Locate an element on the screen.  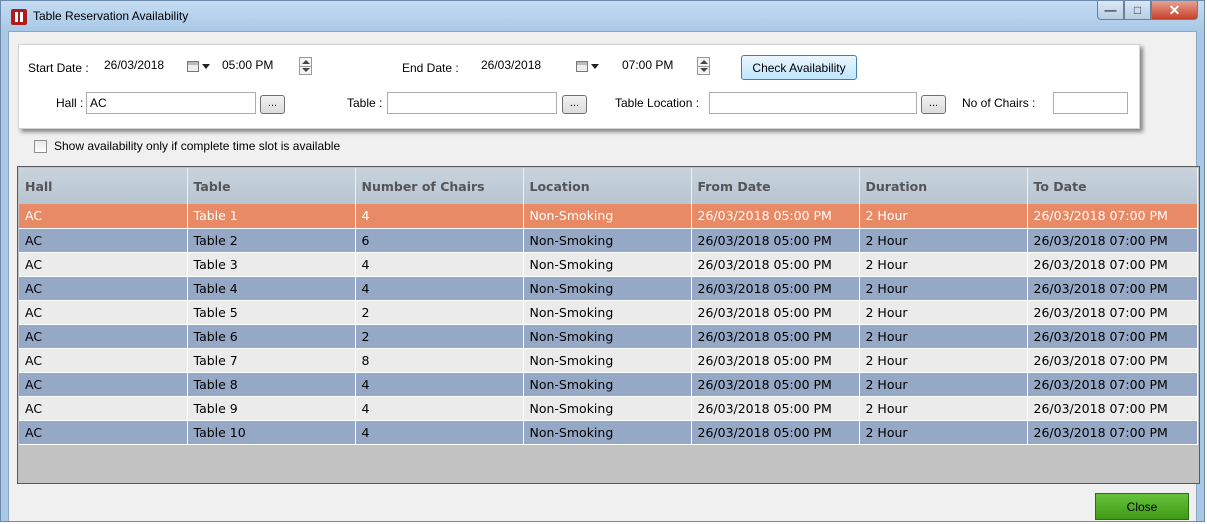
cell-table: Table 7 is located at coordinates (271, 360).